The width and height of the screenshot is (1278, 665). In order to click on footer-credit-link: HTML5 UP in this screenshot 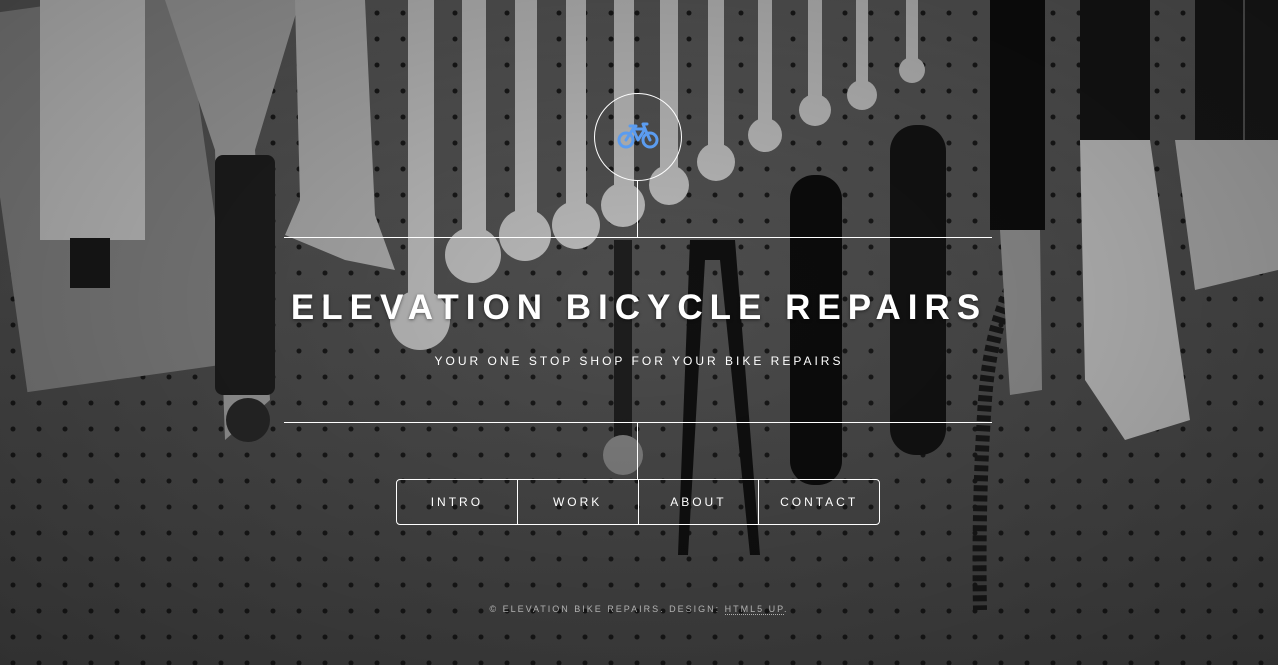, I will do `click(754, 609)`.